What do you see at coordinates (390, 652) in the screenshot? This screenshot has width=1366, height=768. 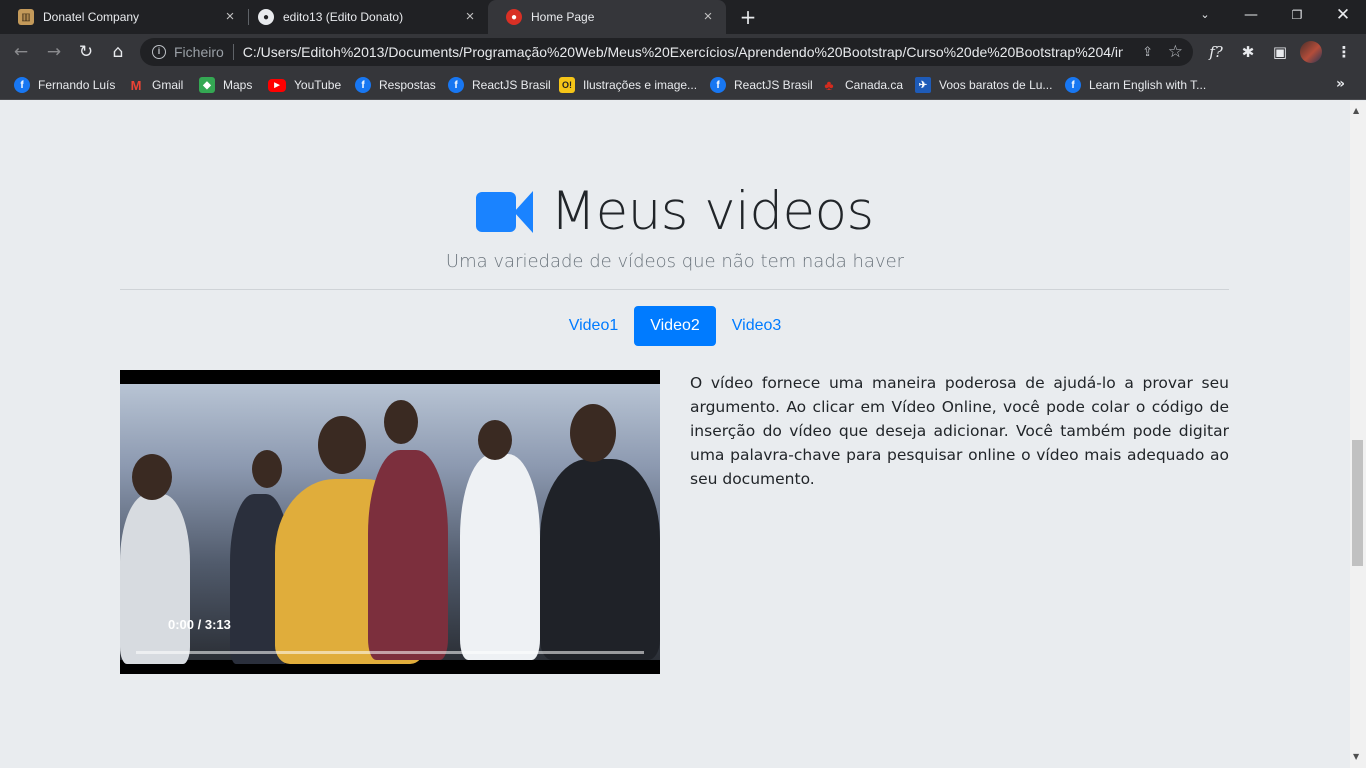 I see `video-progress-bar` at bounding box center [390, 652].